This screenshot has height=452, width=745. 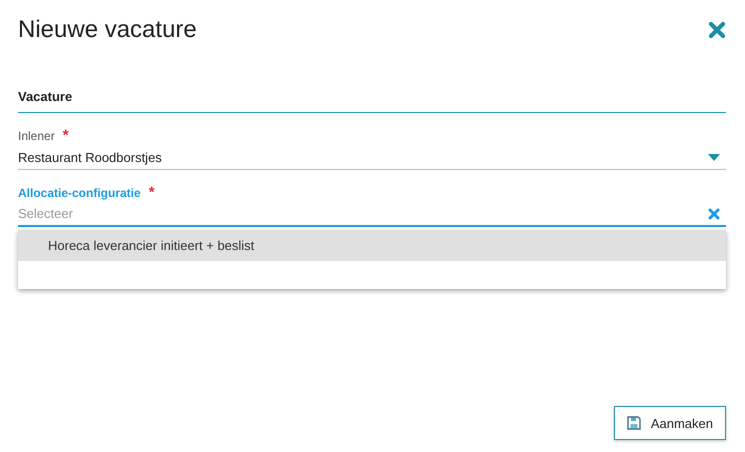 What do you see at coordinates (363, 213) in the screenshot?
I see `search-field: Selecteer` at bounding box center [363, 213].